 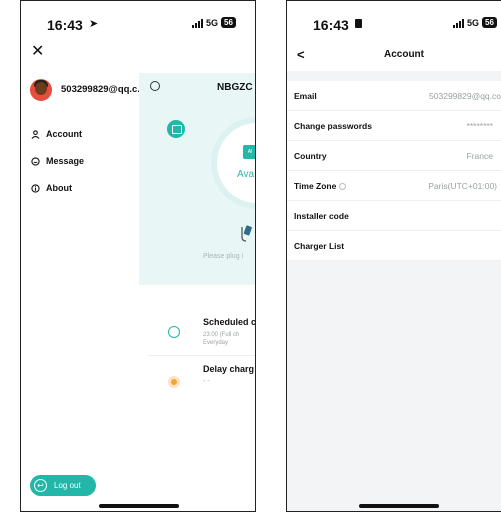 What do you see at coordinates (40, 485) in the screenshot?
I see `logout-icon: ↩` at bounding box center [40, 485].